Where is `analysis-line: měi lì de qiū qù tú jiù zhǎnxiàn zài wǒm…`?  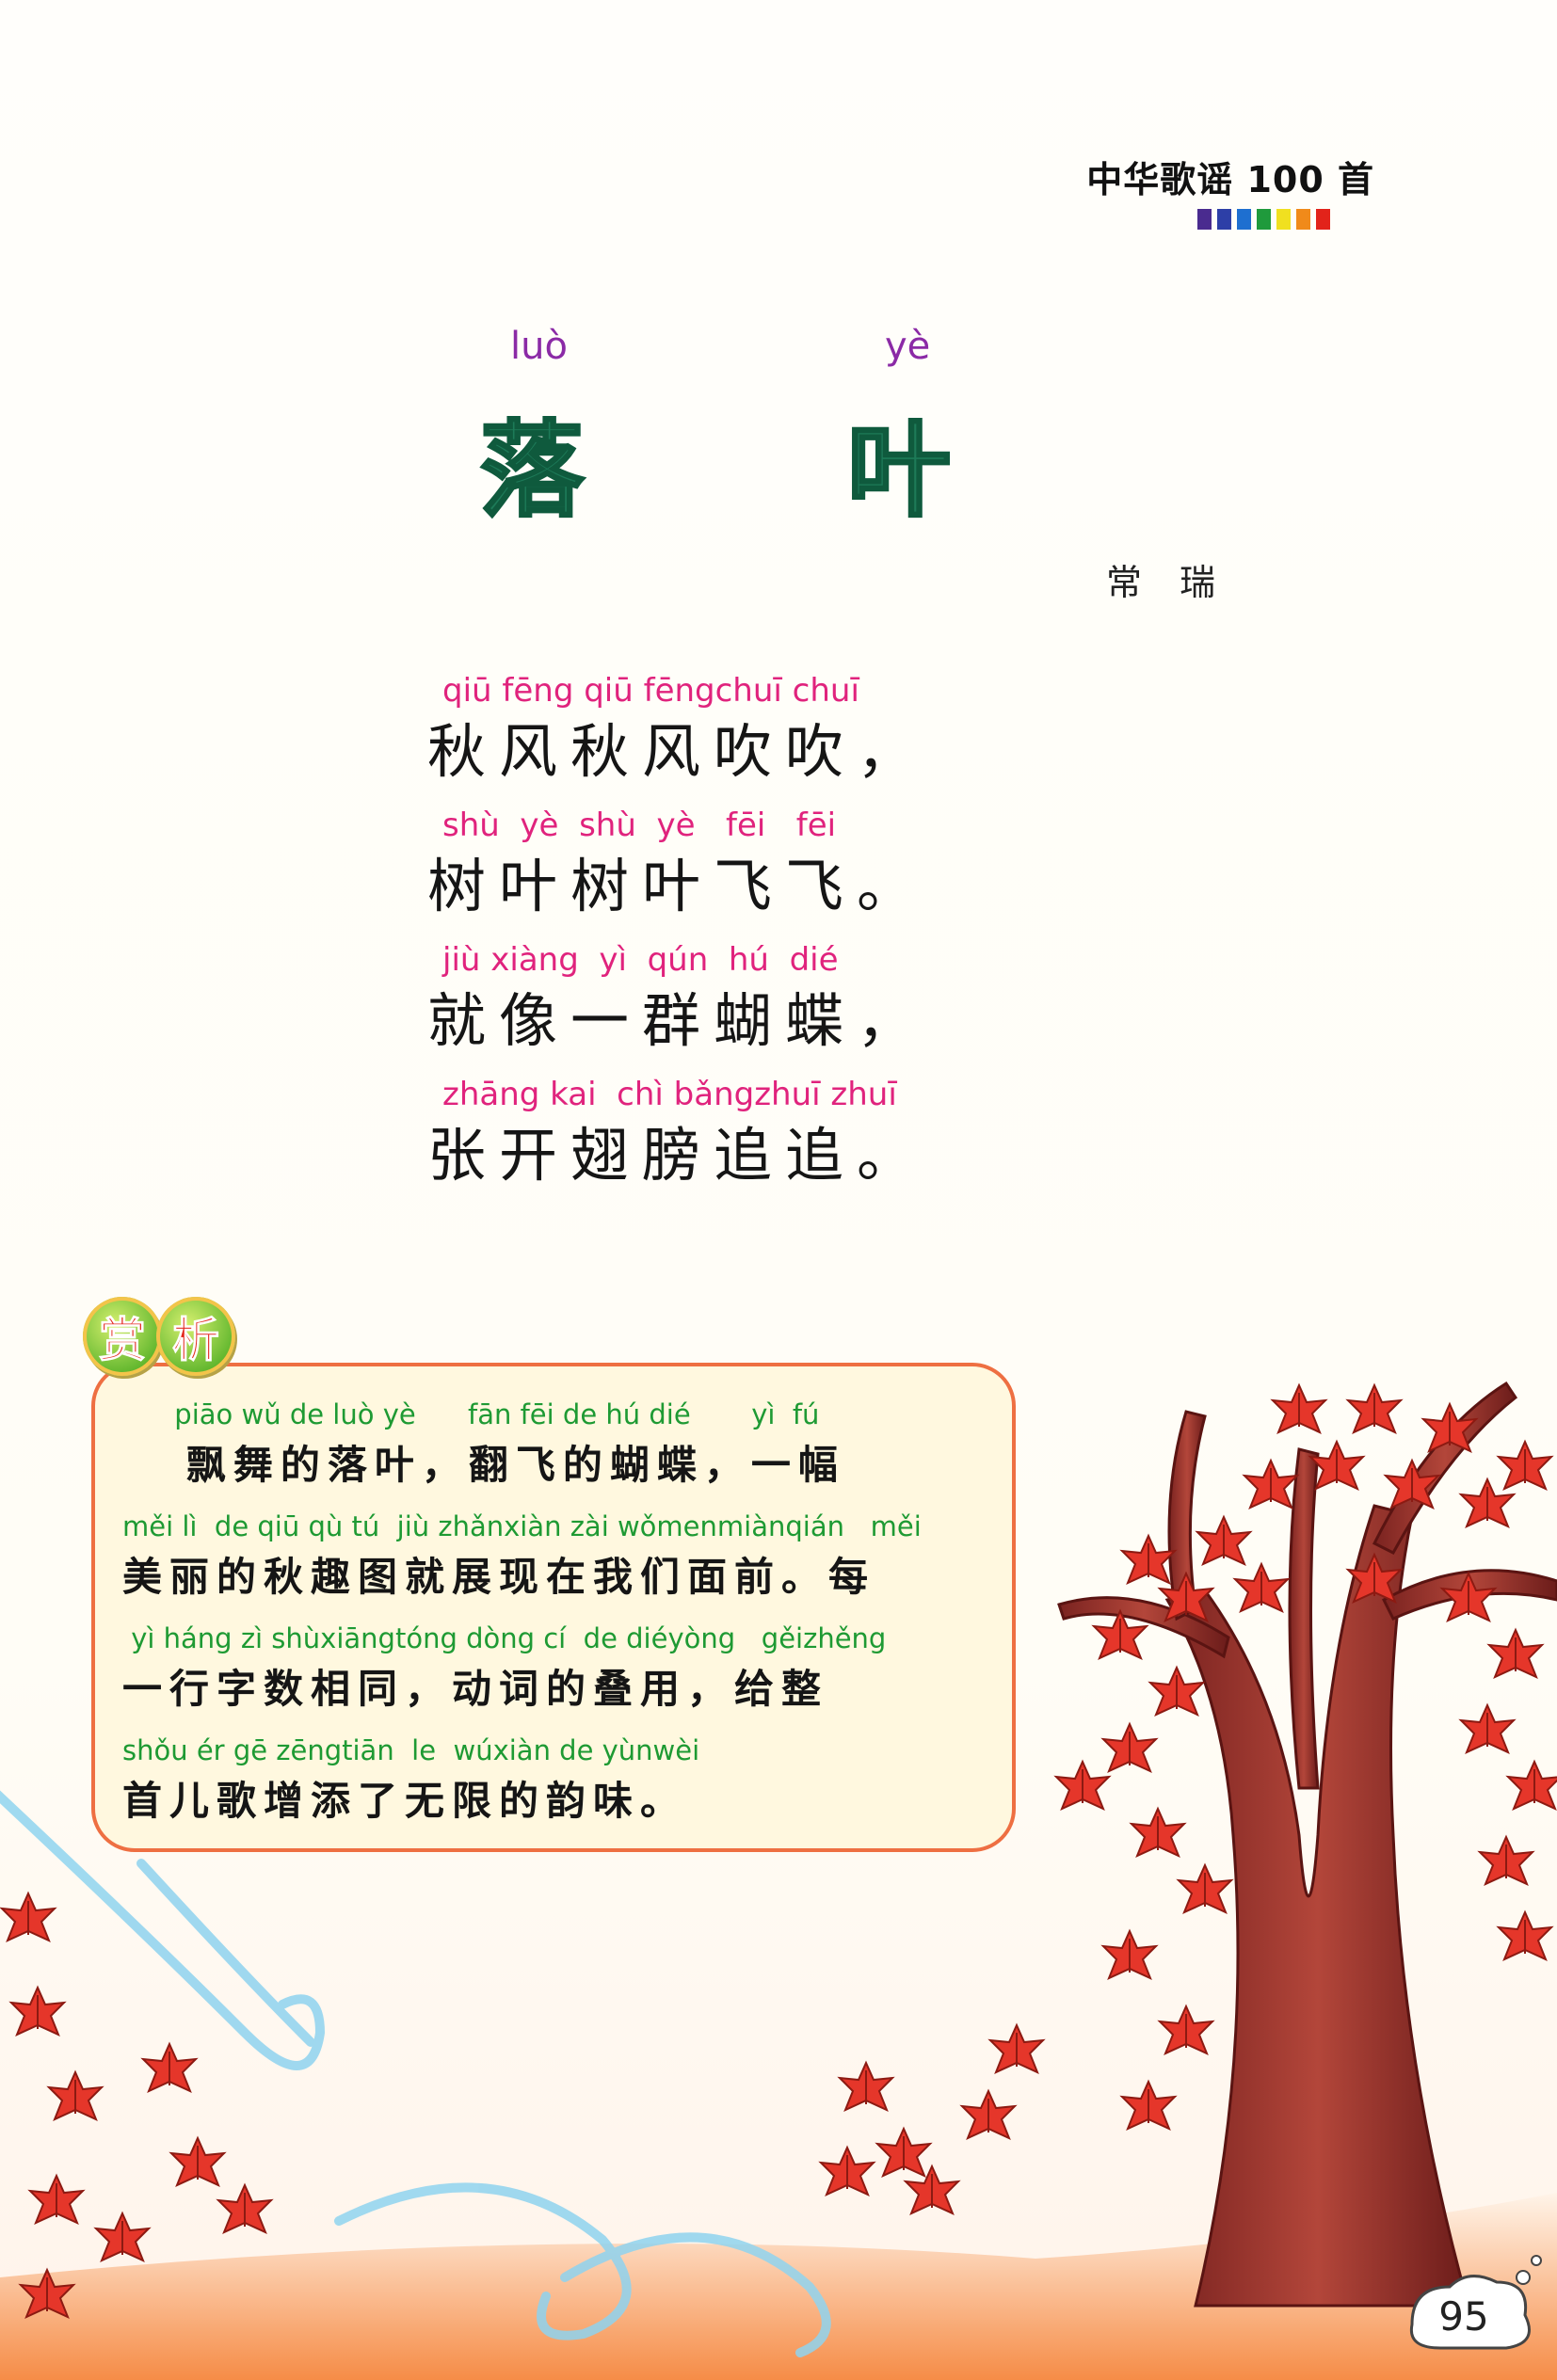
analysis-line: měi lì de qiū qù tú jiù zhǎnxiàn zài wǒm… is located at coordinates (560, 1561).